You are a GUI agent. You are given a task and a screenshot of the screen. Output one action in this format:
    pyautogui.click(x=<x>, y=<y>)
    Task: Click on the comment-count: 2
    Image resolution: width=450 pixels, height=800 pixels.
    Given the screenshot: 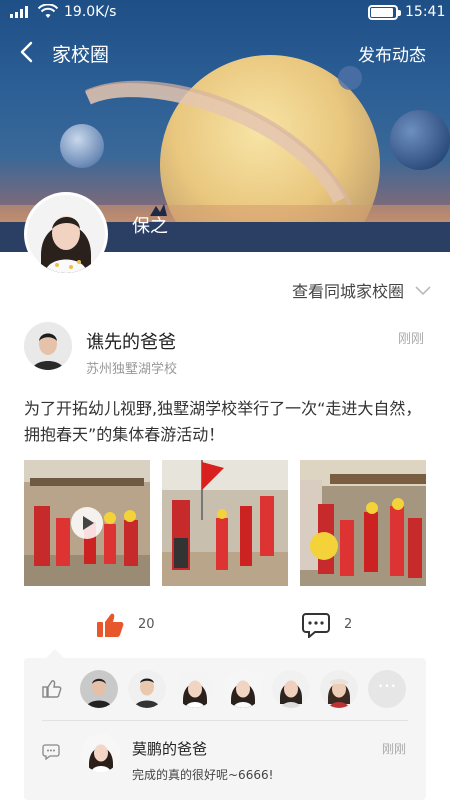 What is the action you would take?
    pyautogui.click(x=348, y=624)
    